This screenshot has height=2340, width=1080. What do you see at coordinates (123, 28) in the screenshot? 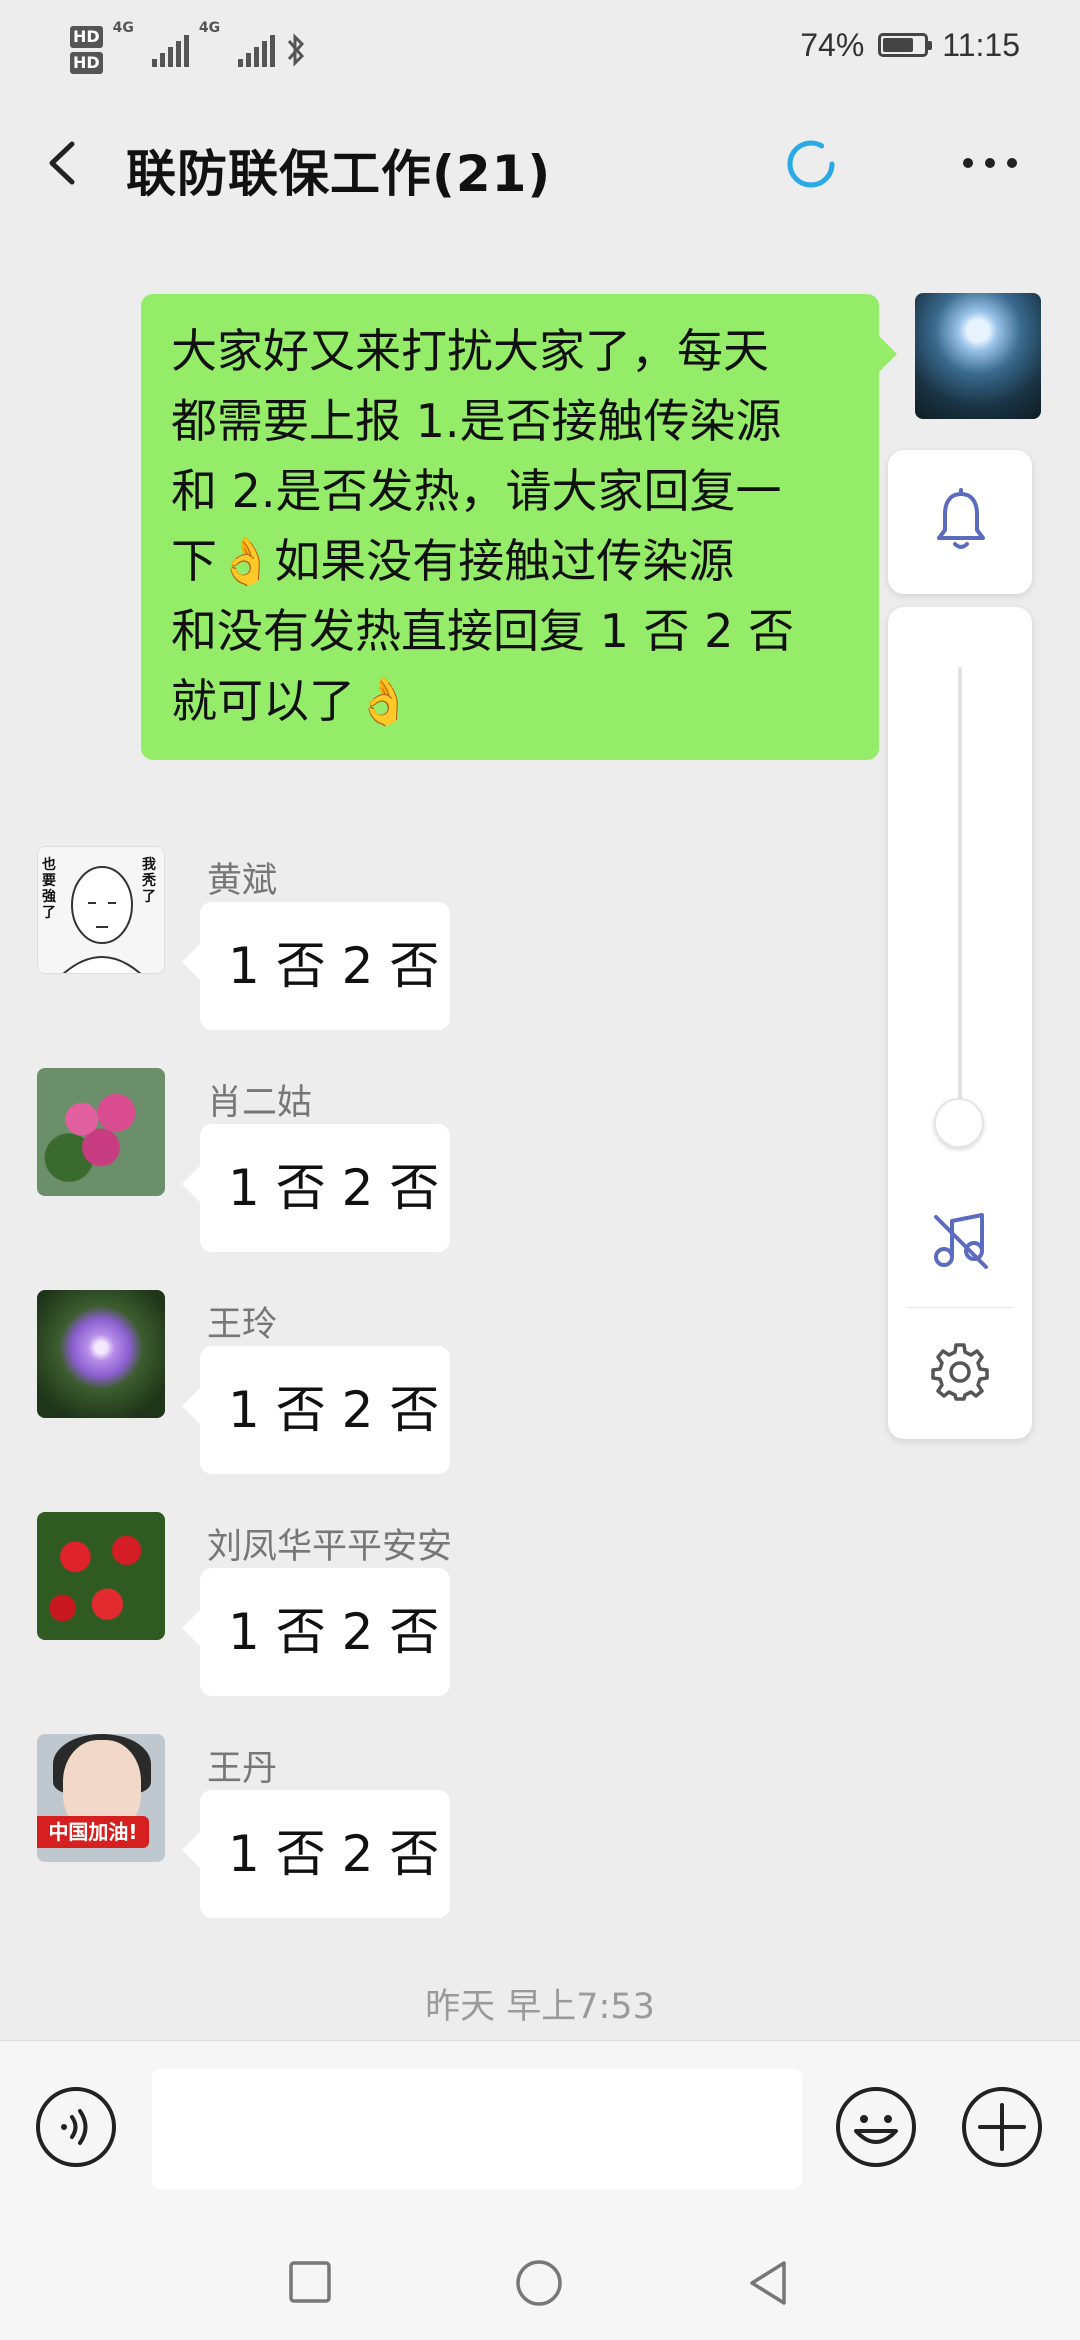
I see `network1-label: 4G` at bounding box center [123, 28].